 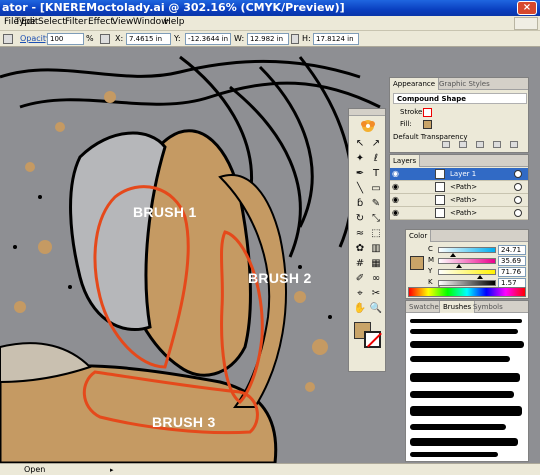 What do you see at coordinates (376, 263) in the screenshot?
I see `gradient-icon: ▦` at bounding box center [376, 263].